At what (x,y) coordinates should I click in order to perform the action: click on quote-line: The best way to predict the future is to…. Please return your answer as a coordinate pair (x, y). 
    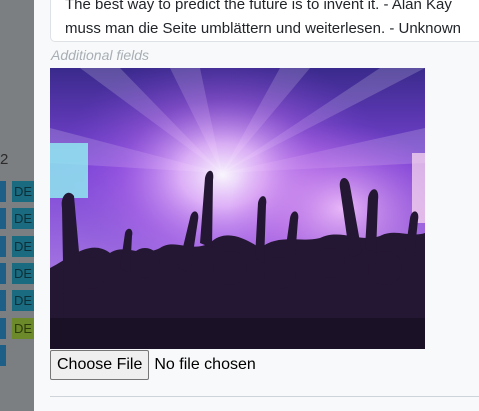
    Looking at the image, I should click on (258, 6).